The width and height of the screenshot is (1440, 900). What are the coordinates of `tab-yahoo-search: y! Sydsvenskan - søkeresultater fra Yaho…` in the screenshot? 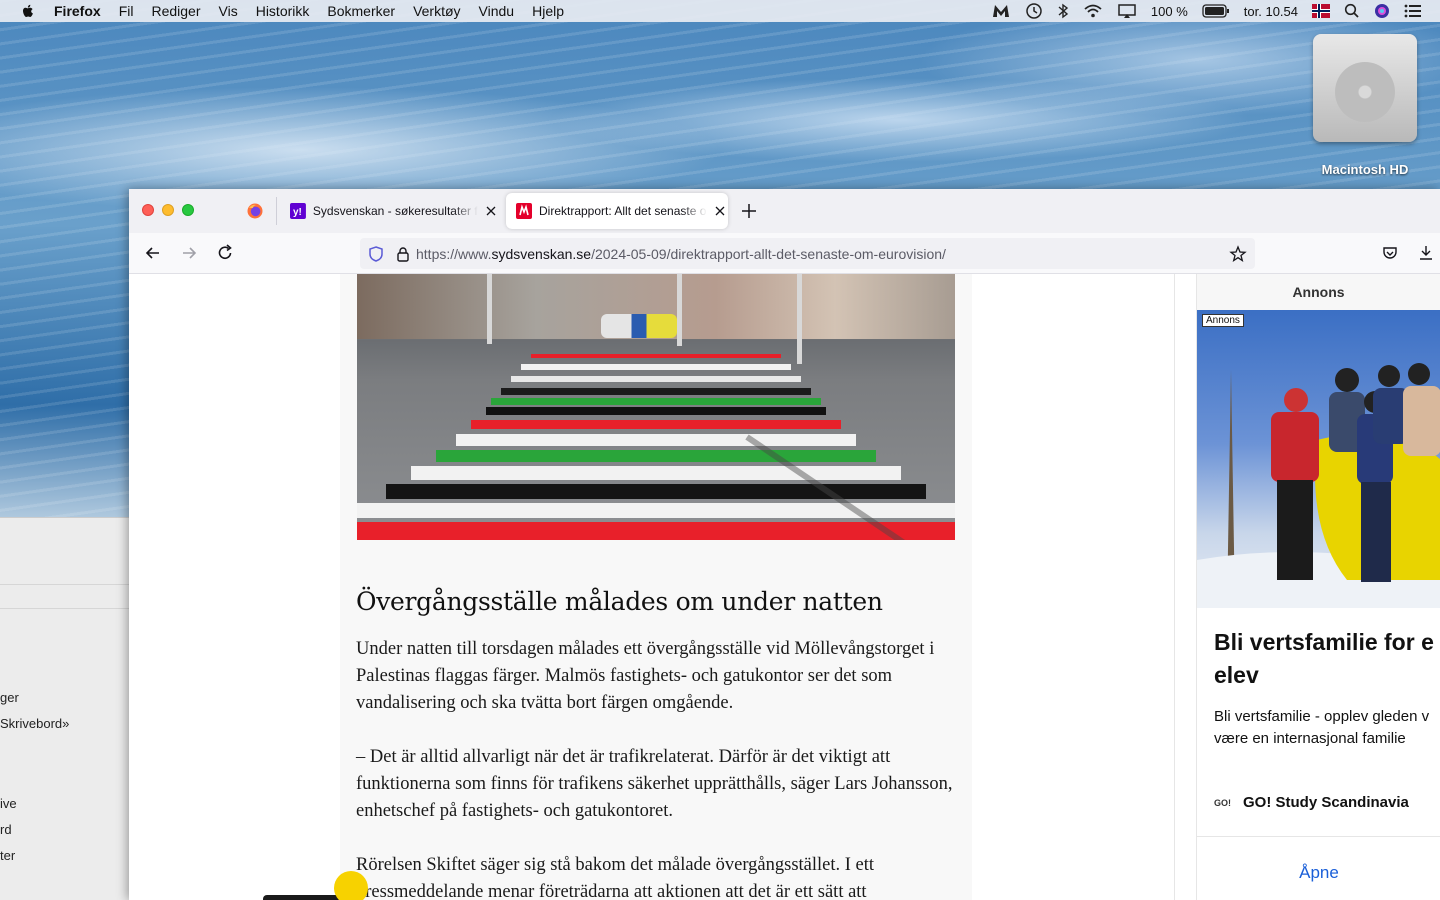 It's located at (389, 211).